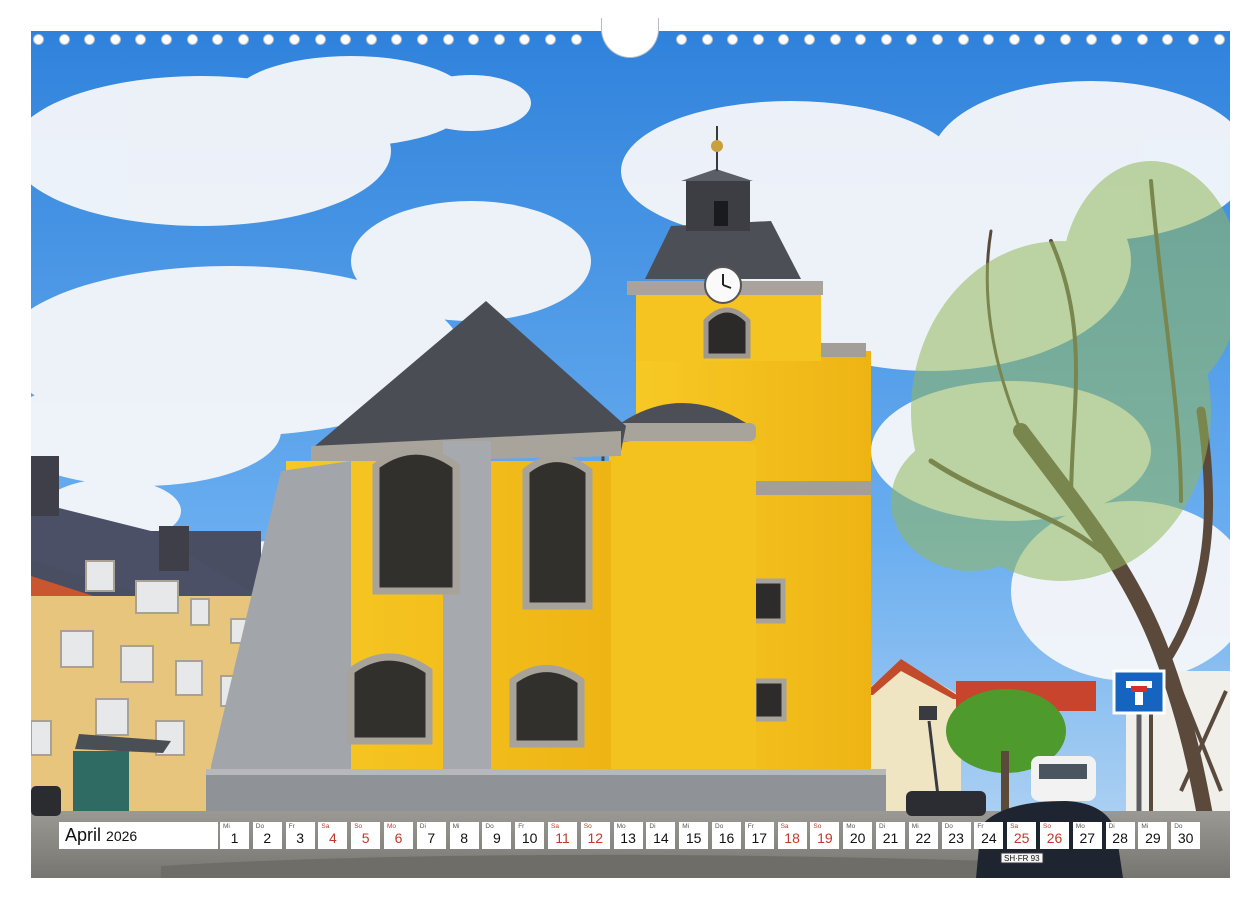 The height and width of the screenshot is (908, 1260). Describe the element at coordinates (267, 838) in the screenshot. I see `day-number: 2` at that location.